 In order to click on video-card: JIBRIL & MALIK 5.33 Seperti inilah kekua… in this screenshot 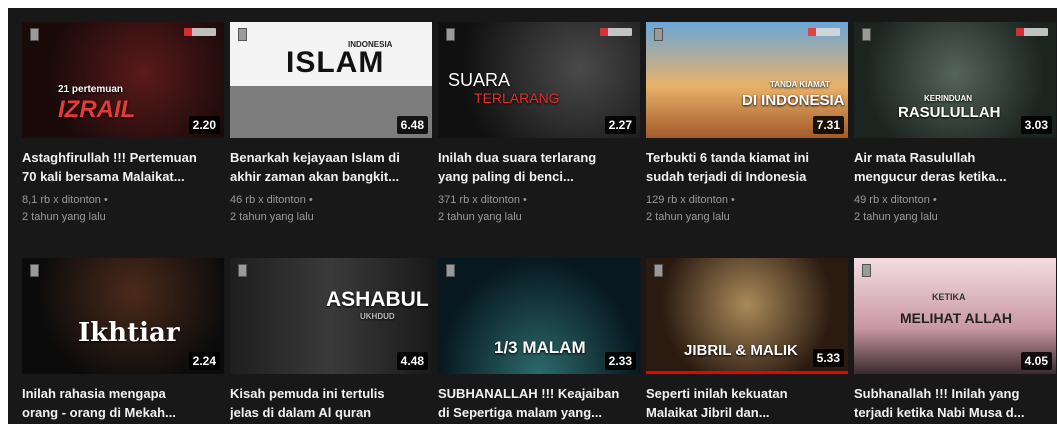, I will do `click(747, 340)`.